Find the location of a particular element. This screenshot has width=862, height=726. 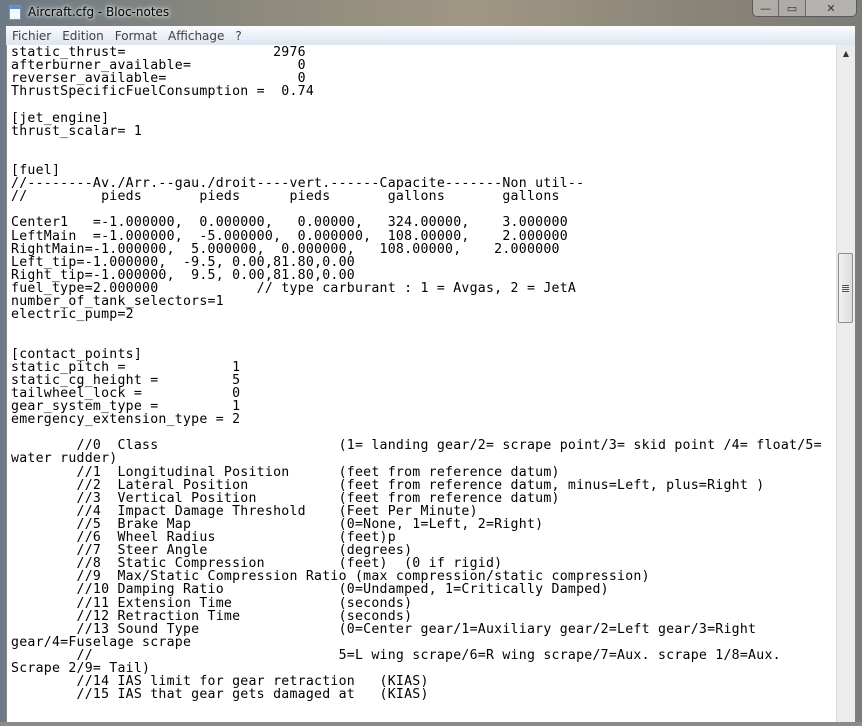

menu-fichier: Fichier is located at coordinates (31, 36).